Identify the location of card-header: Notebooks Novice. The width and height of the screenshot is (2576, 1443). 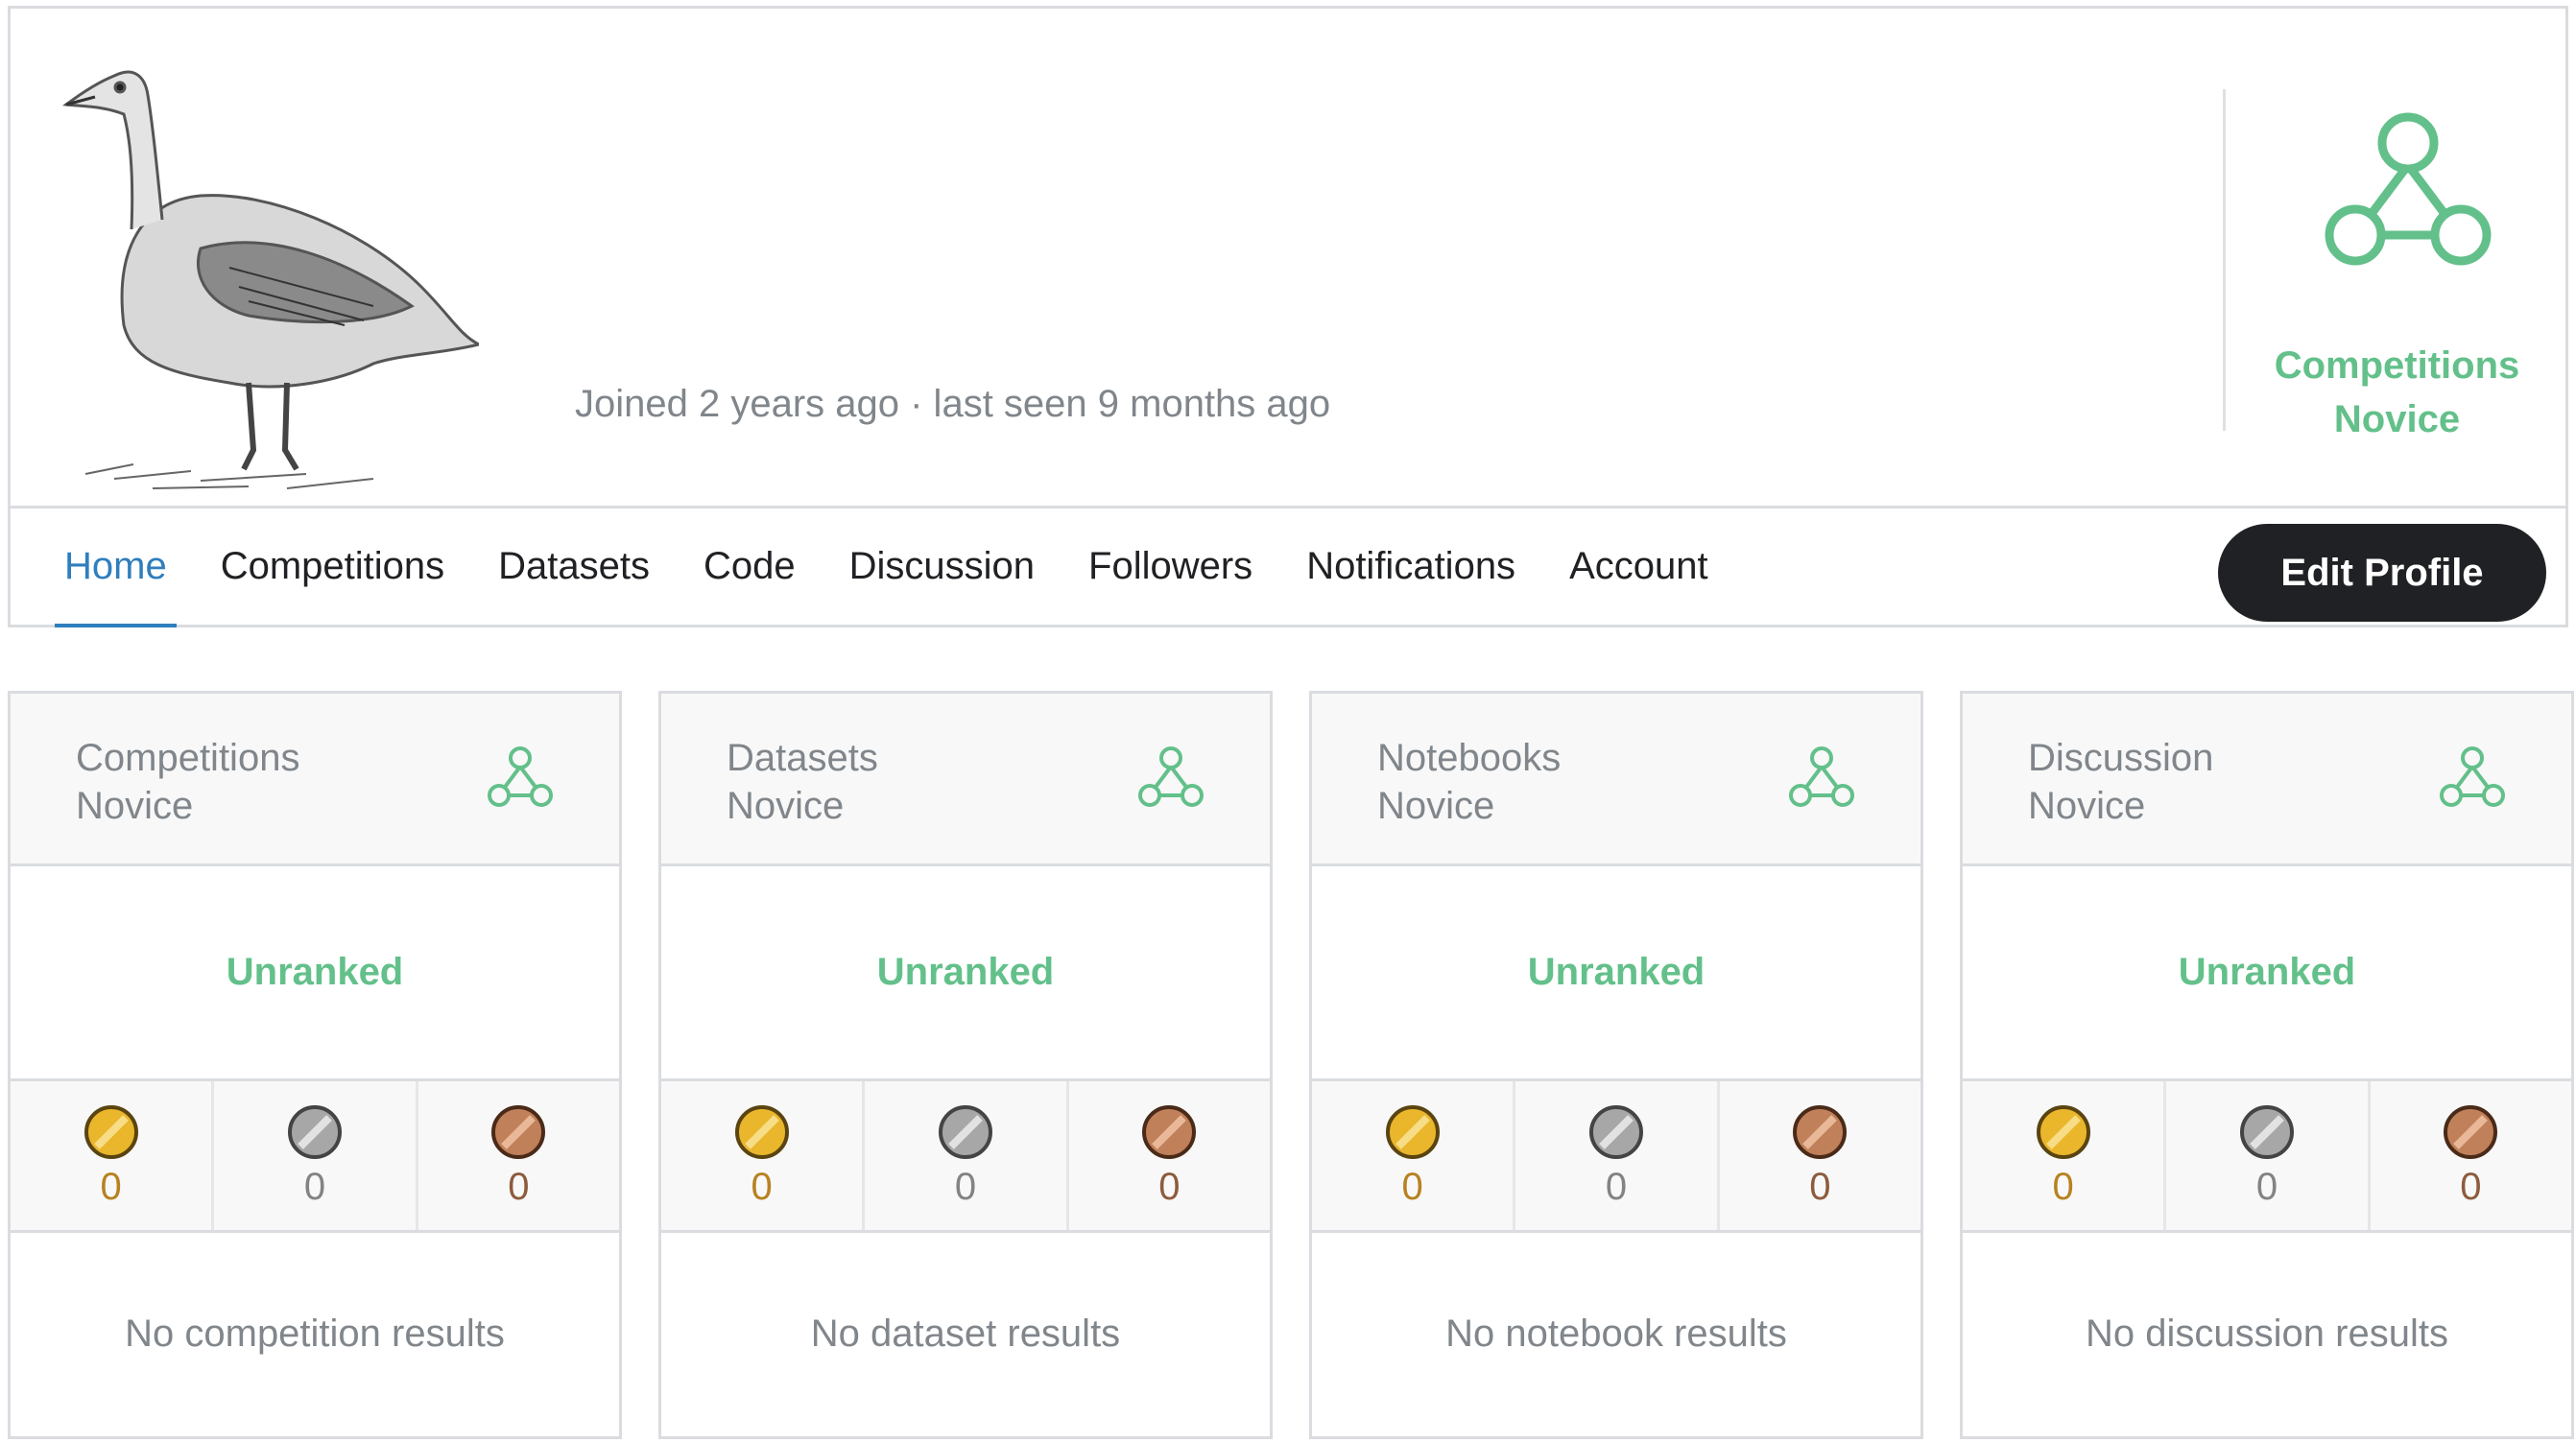
(1616, 780).